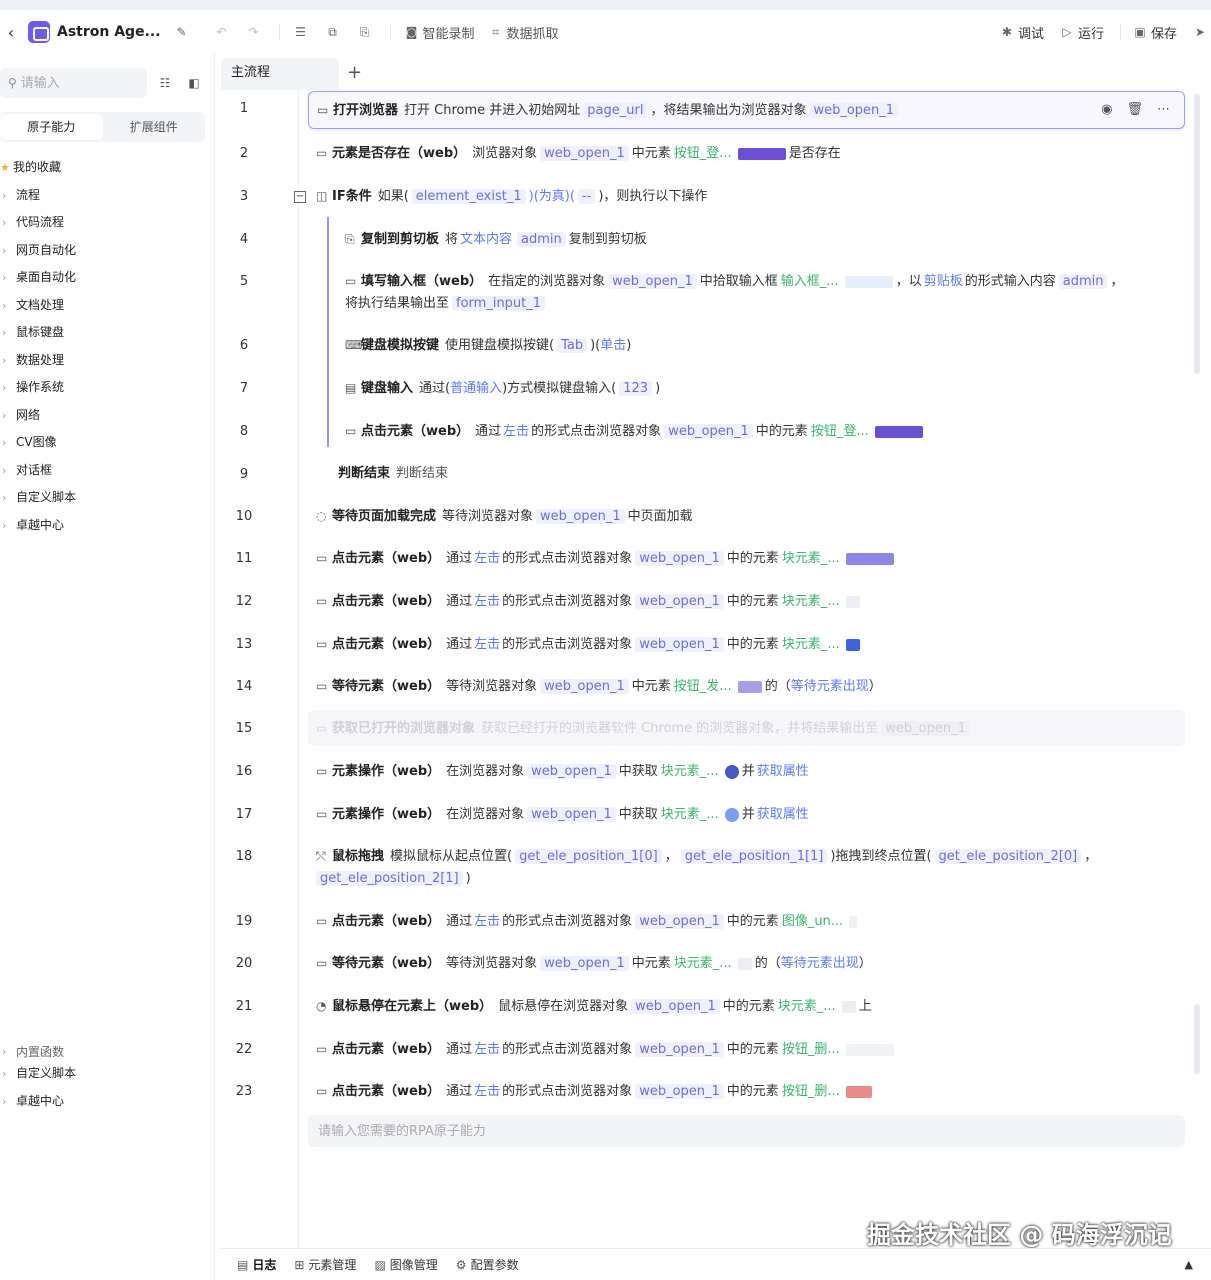 This screenshot has height=1280, width=1211. I want to click on tab-element-management: ⊞ 元素管理, so click(325, 1264).